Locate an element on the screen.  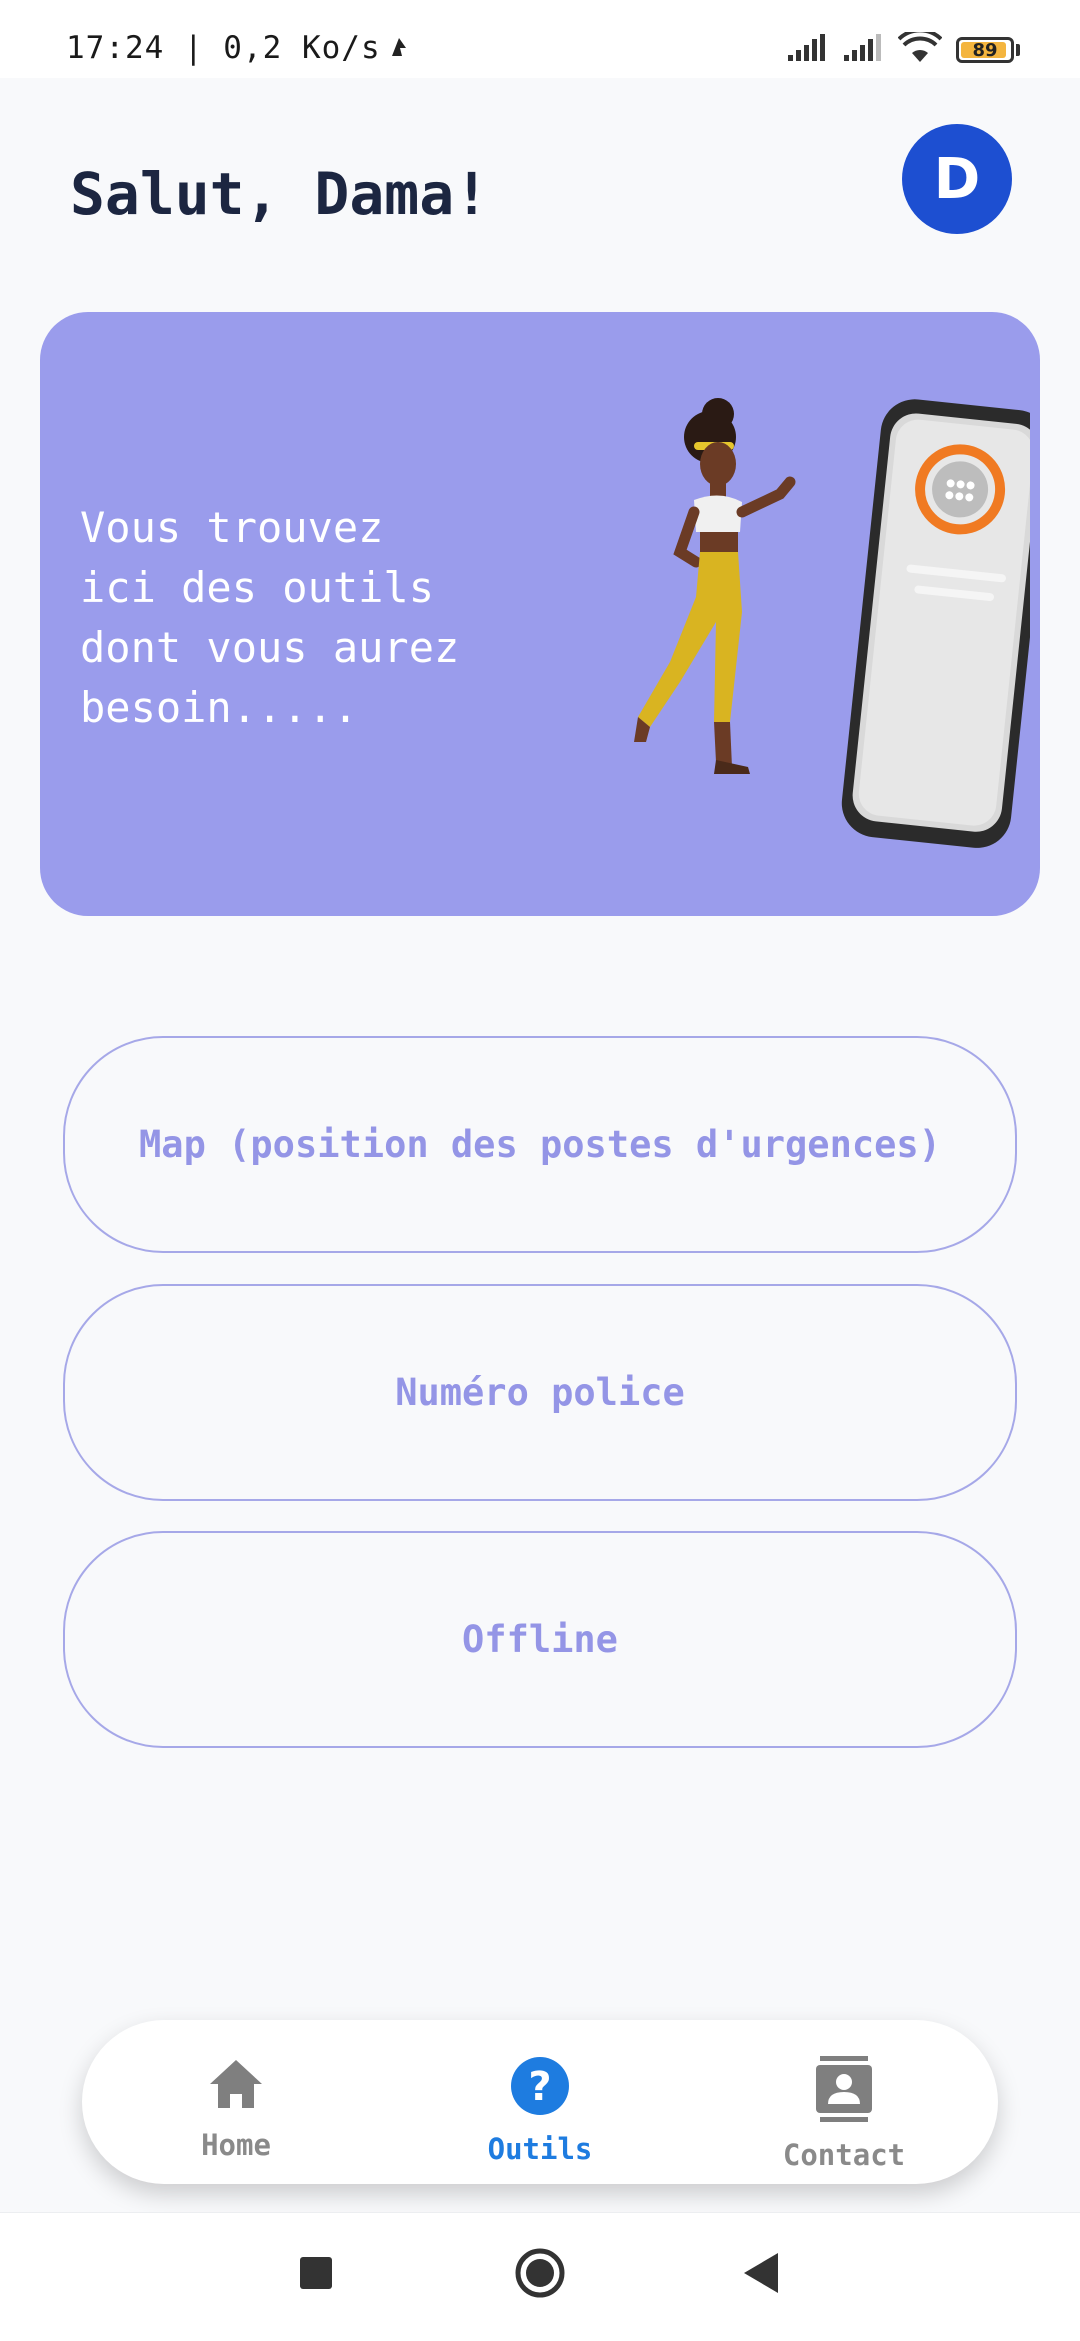
recent-apps-button is located at coordinates (316, 2275).